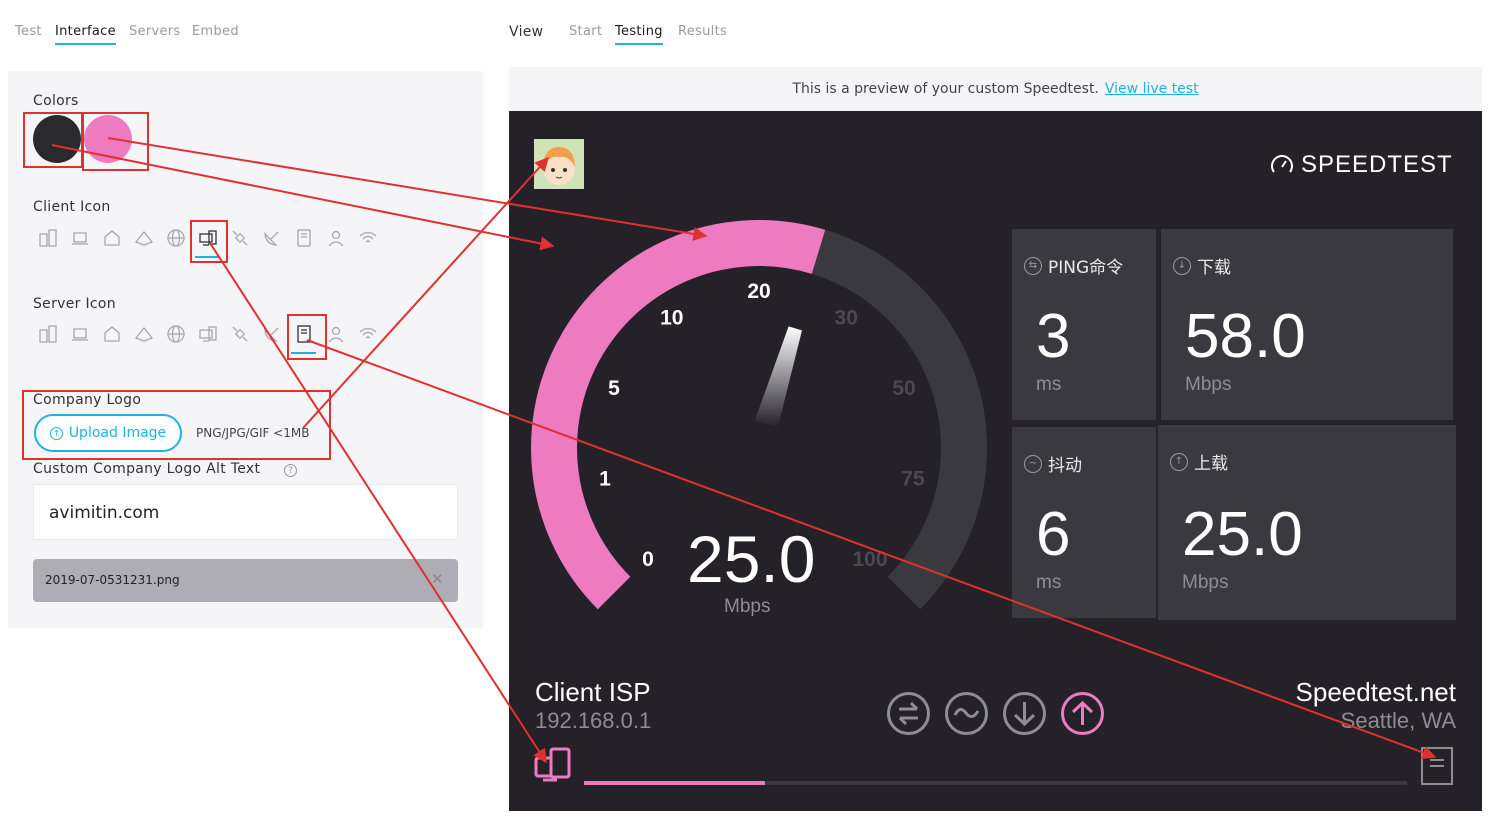  Describe the element at coordinates (526, 32) in the screenshot. I see `view-label: View` at that location.